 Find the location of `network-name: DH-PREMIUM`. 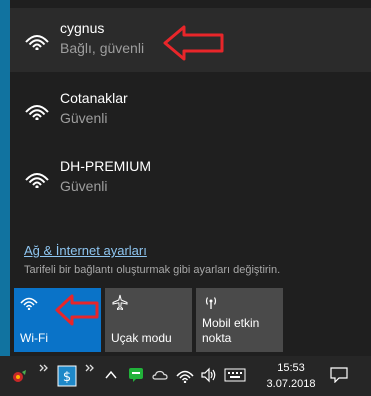

network-name: DH-PREMIUM is located at coordinates (105, 166).